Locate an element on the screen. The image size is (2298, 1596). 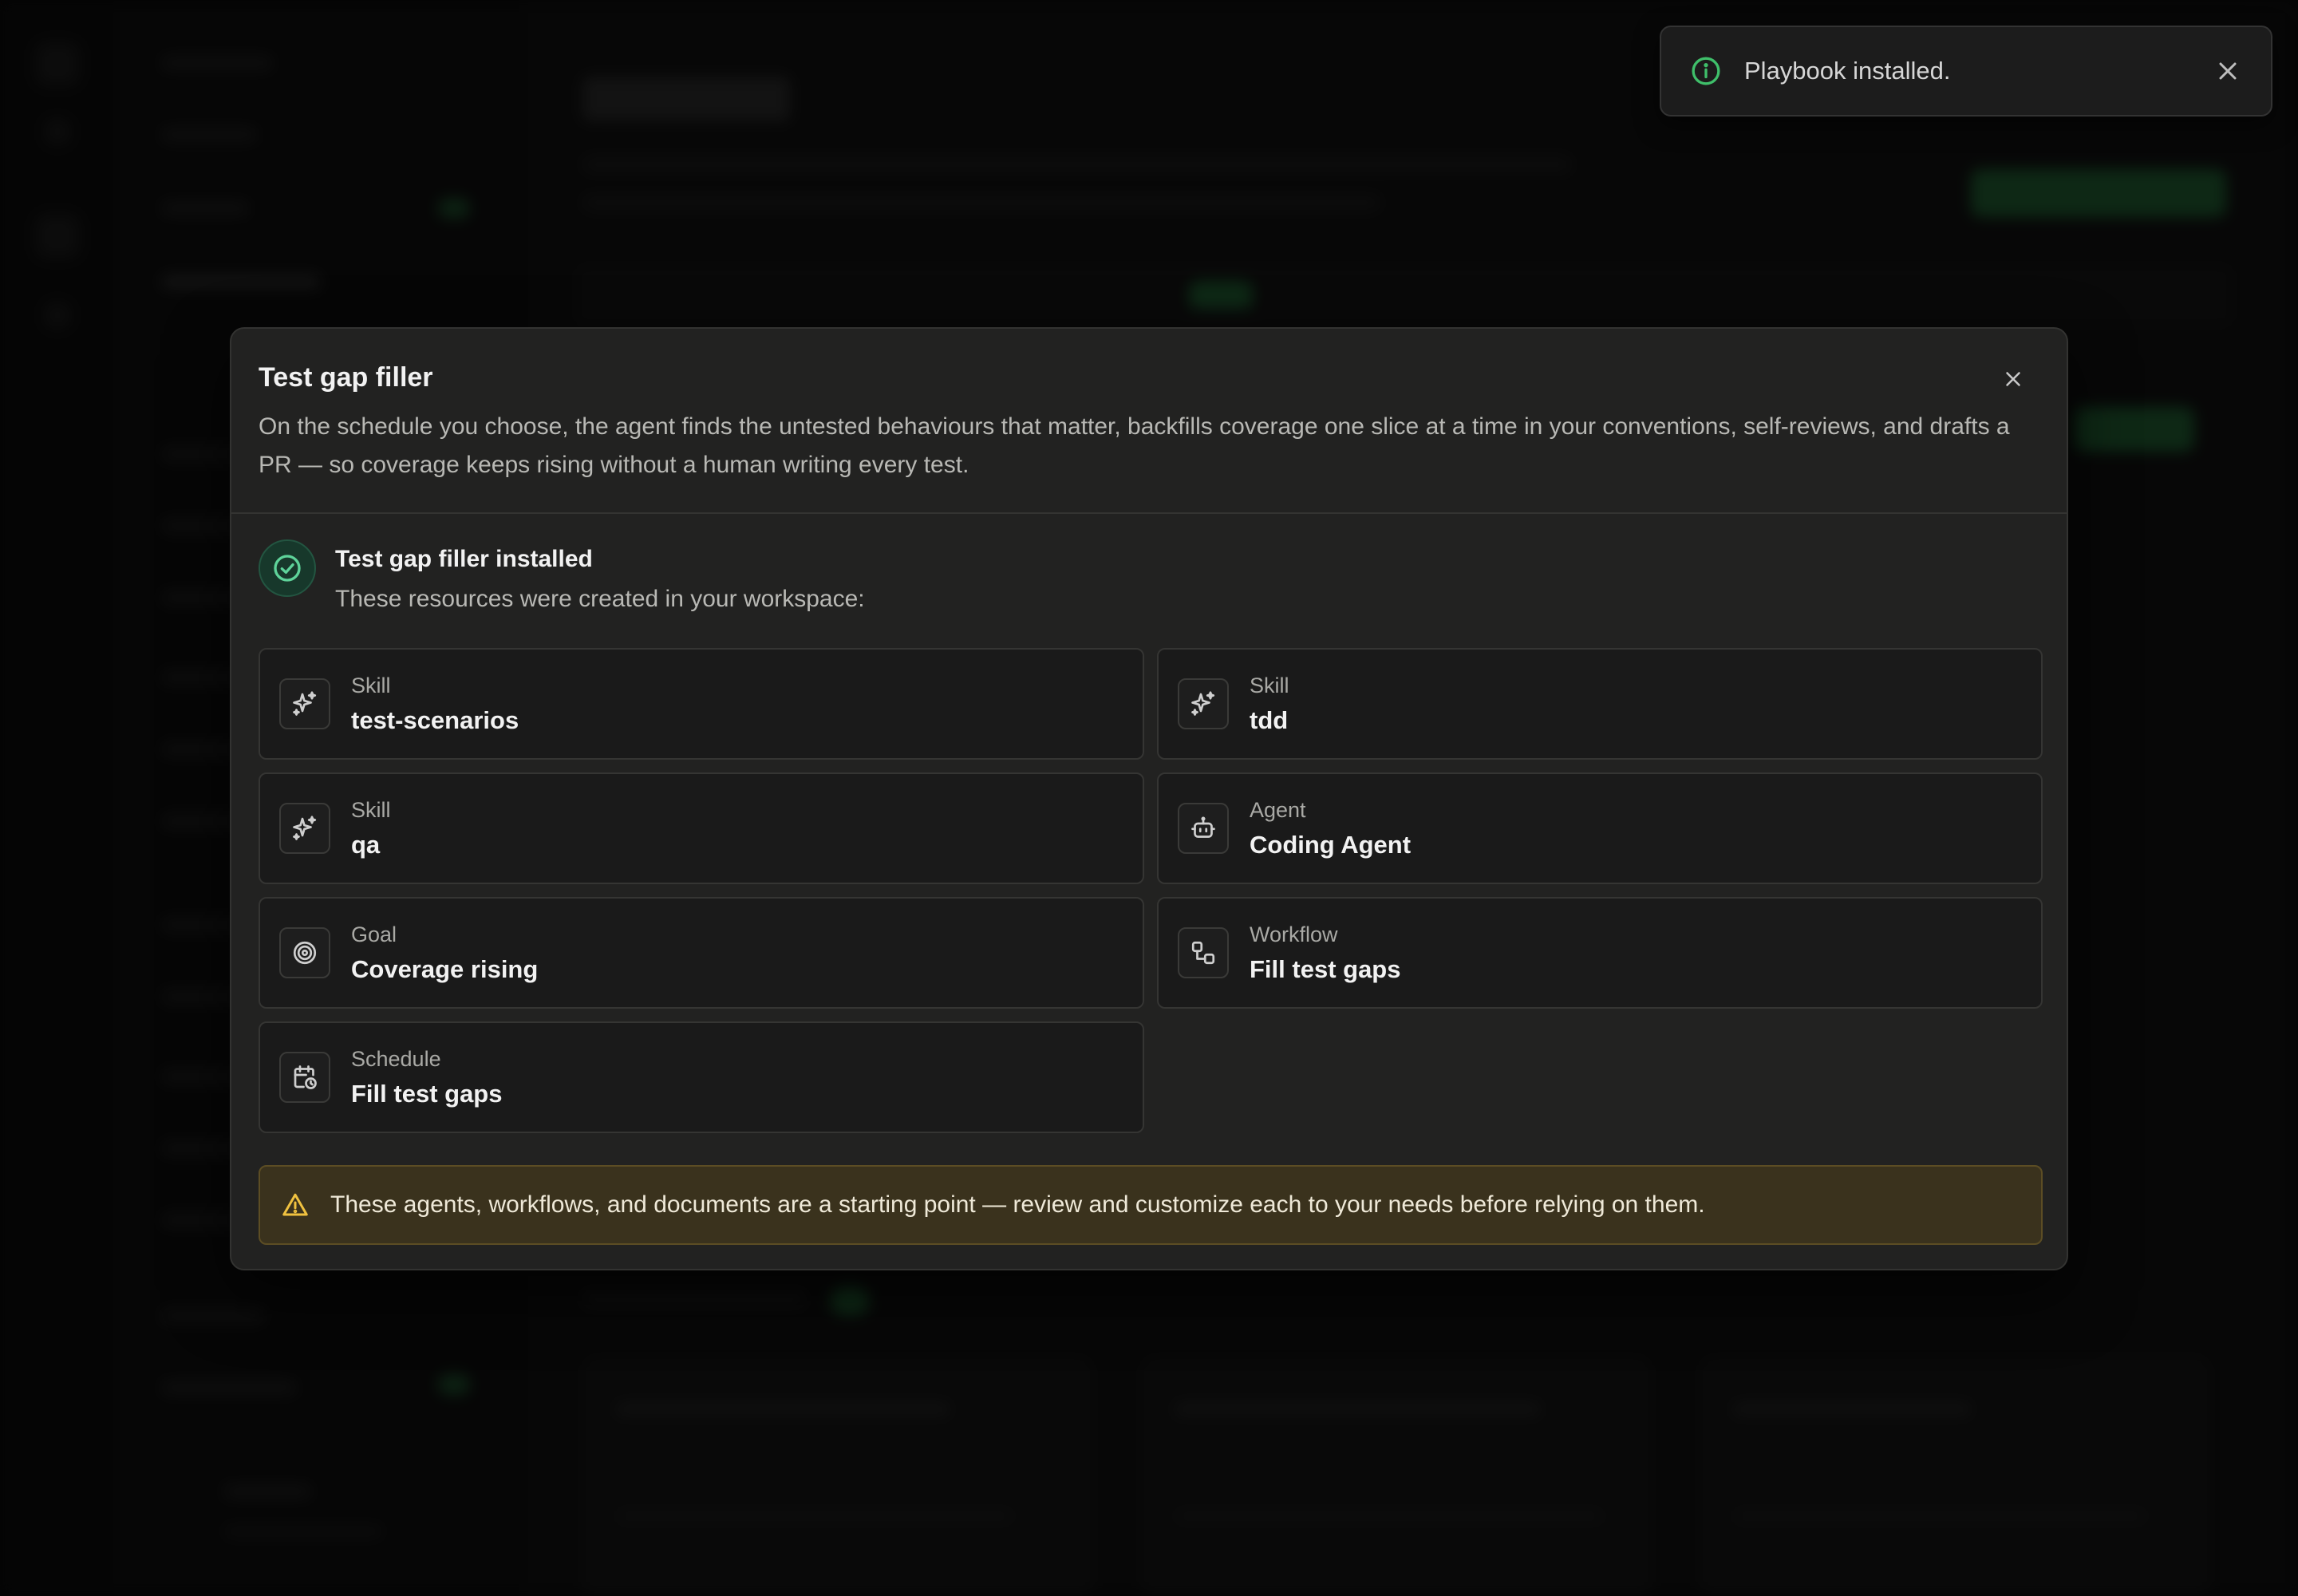
resource-name: test-scenarios is located at coordinates (435, 719).